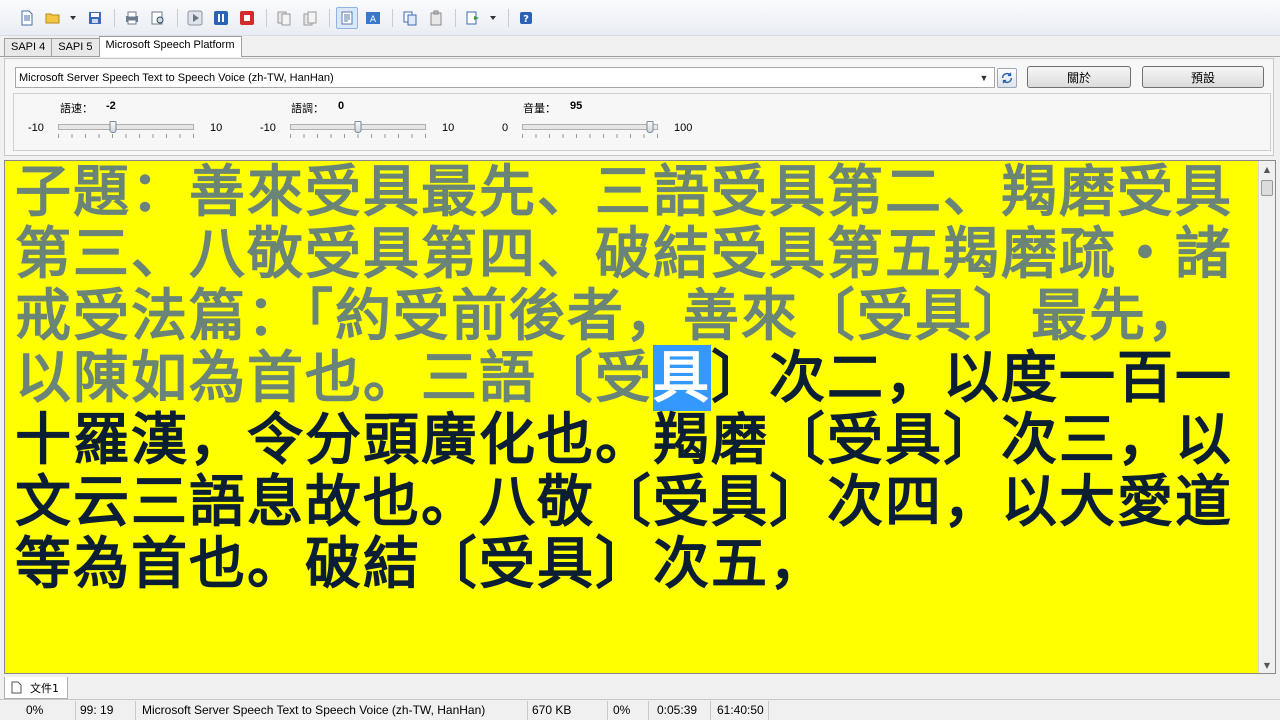  Describe the element at coordinates (75, 47) in the screenshot. I see `tab-sapi5: SAPI 5` at that location.